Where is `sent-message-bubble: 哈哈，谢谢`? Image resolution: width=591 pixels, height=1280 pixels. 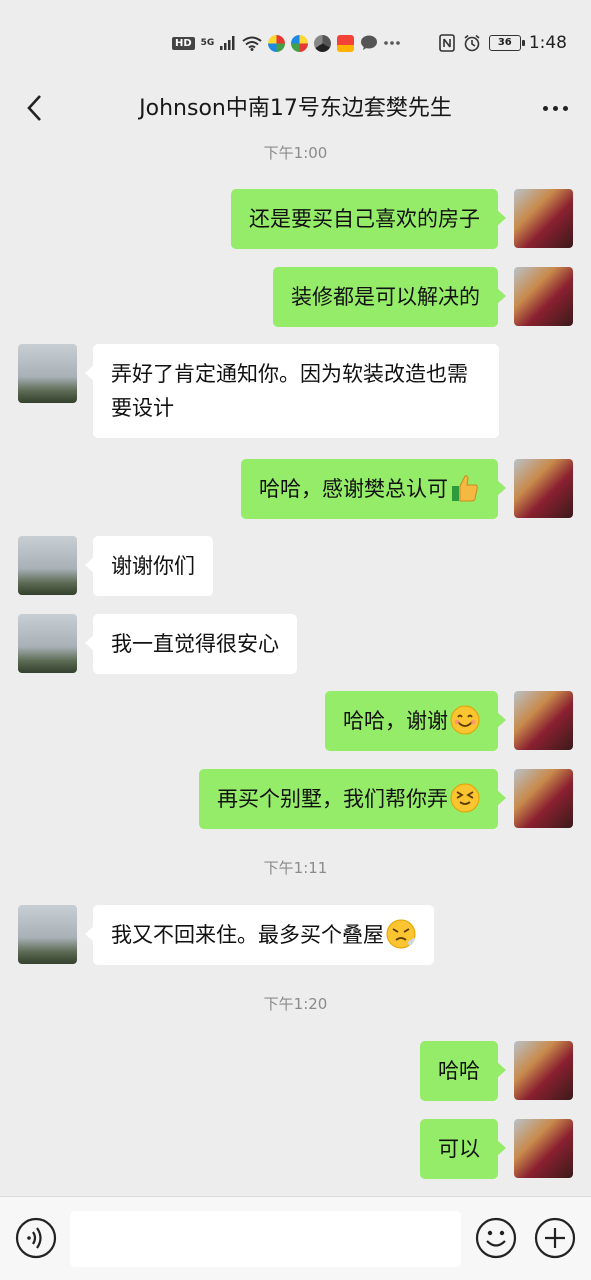 sent-message-bubble: 哈哈，谢谢 is located at coordinates (415, 721).